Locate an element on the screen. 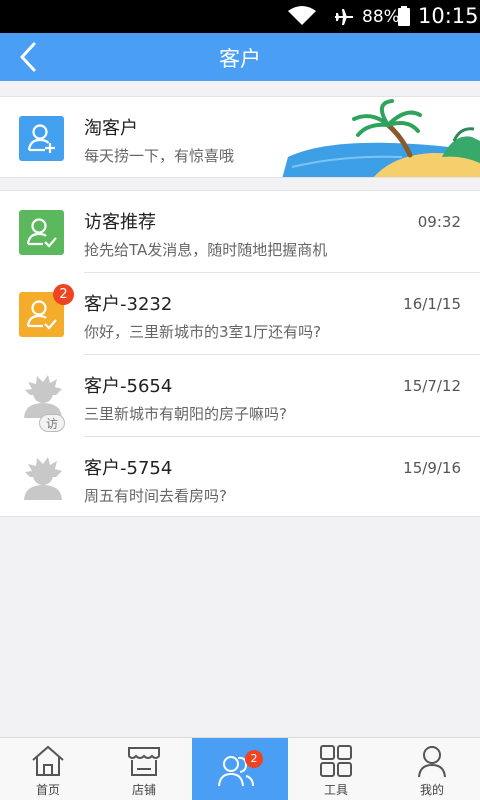 The height and width of the screenshot is (800, 480). wifi-icon is located at coordinates (302, 15).